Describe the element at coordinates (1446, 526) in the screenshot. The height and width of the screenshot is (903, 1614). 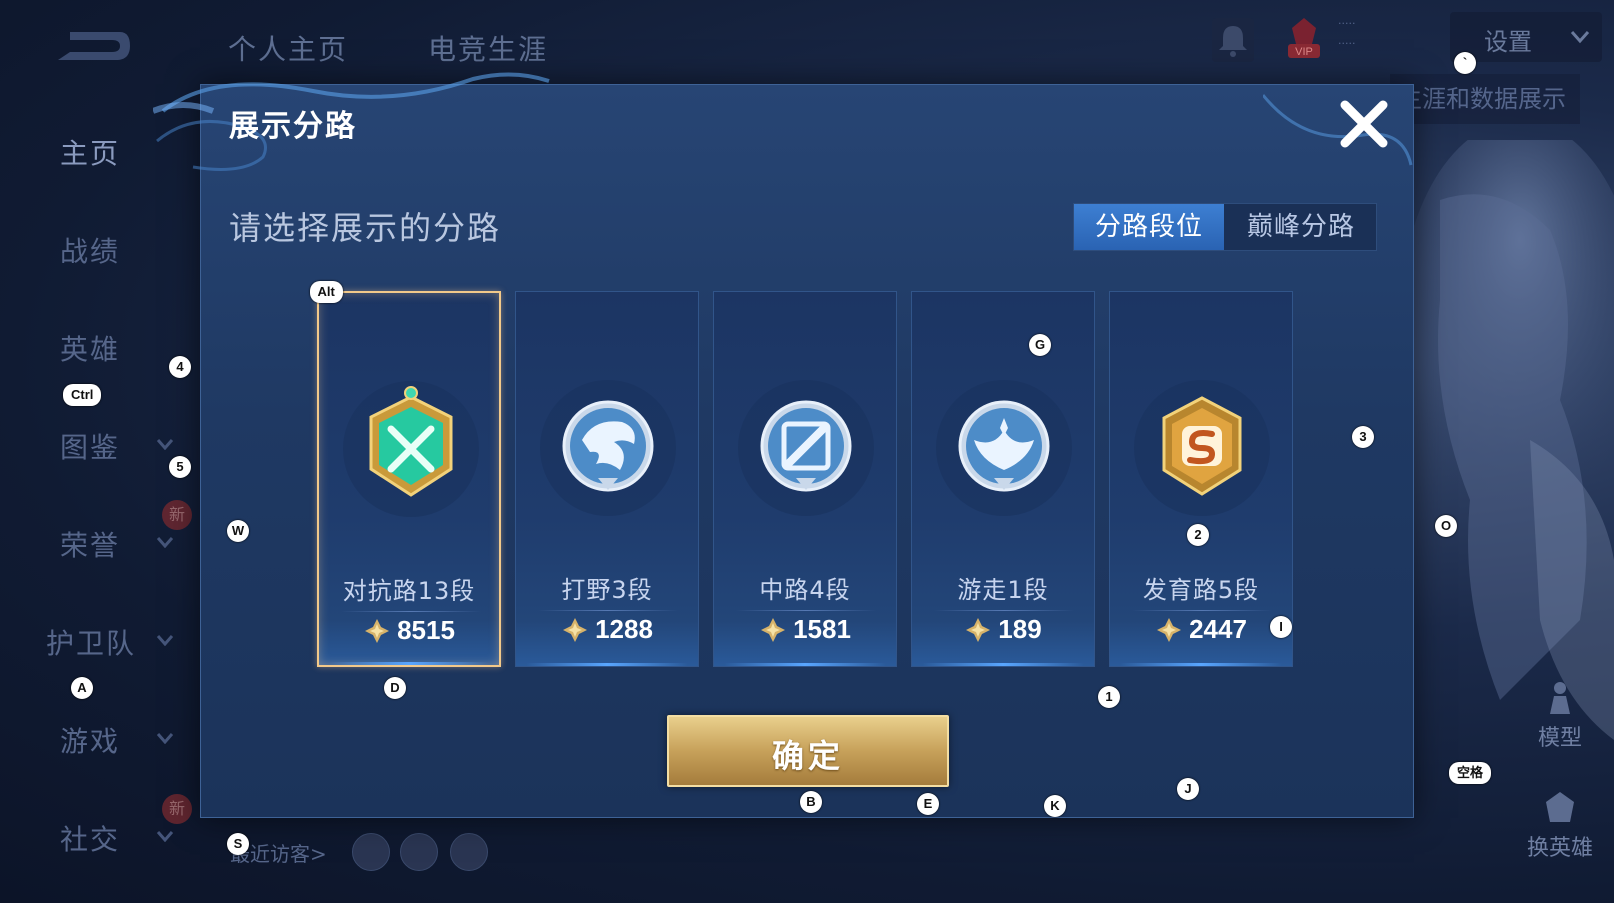
I see `keyboard-hint-badge: O` at that location.